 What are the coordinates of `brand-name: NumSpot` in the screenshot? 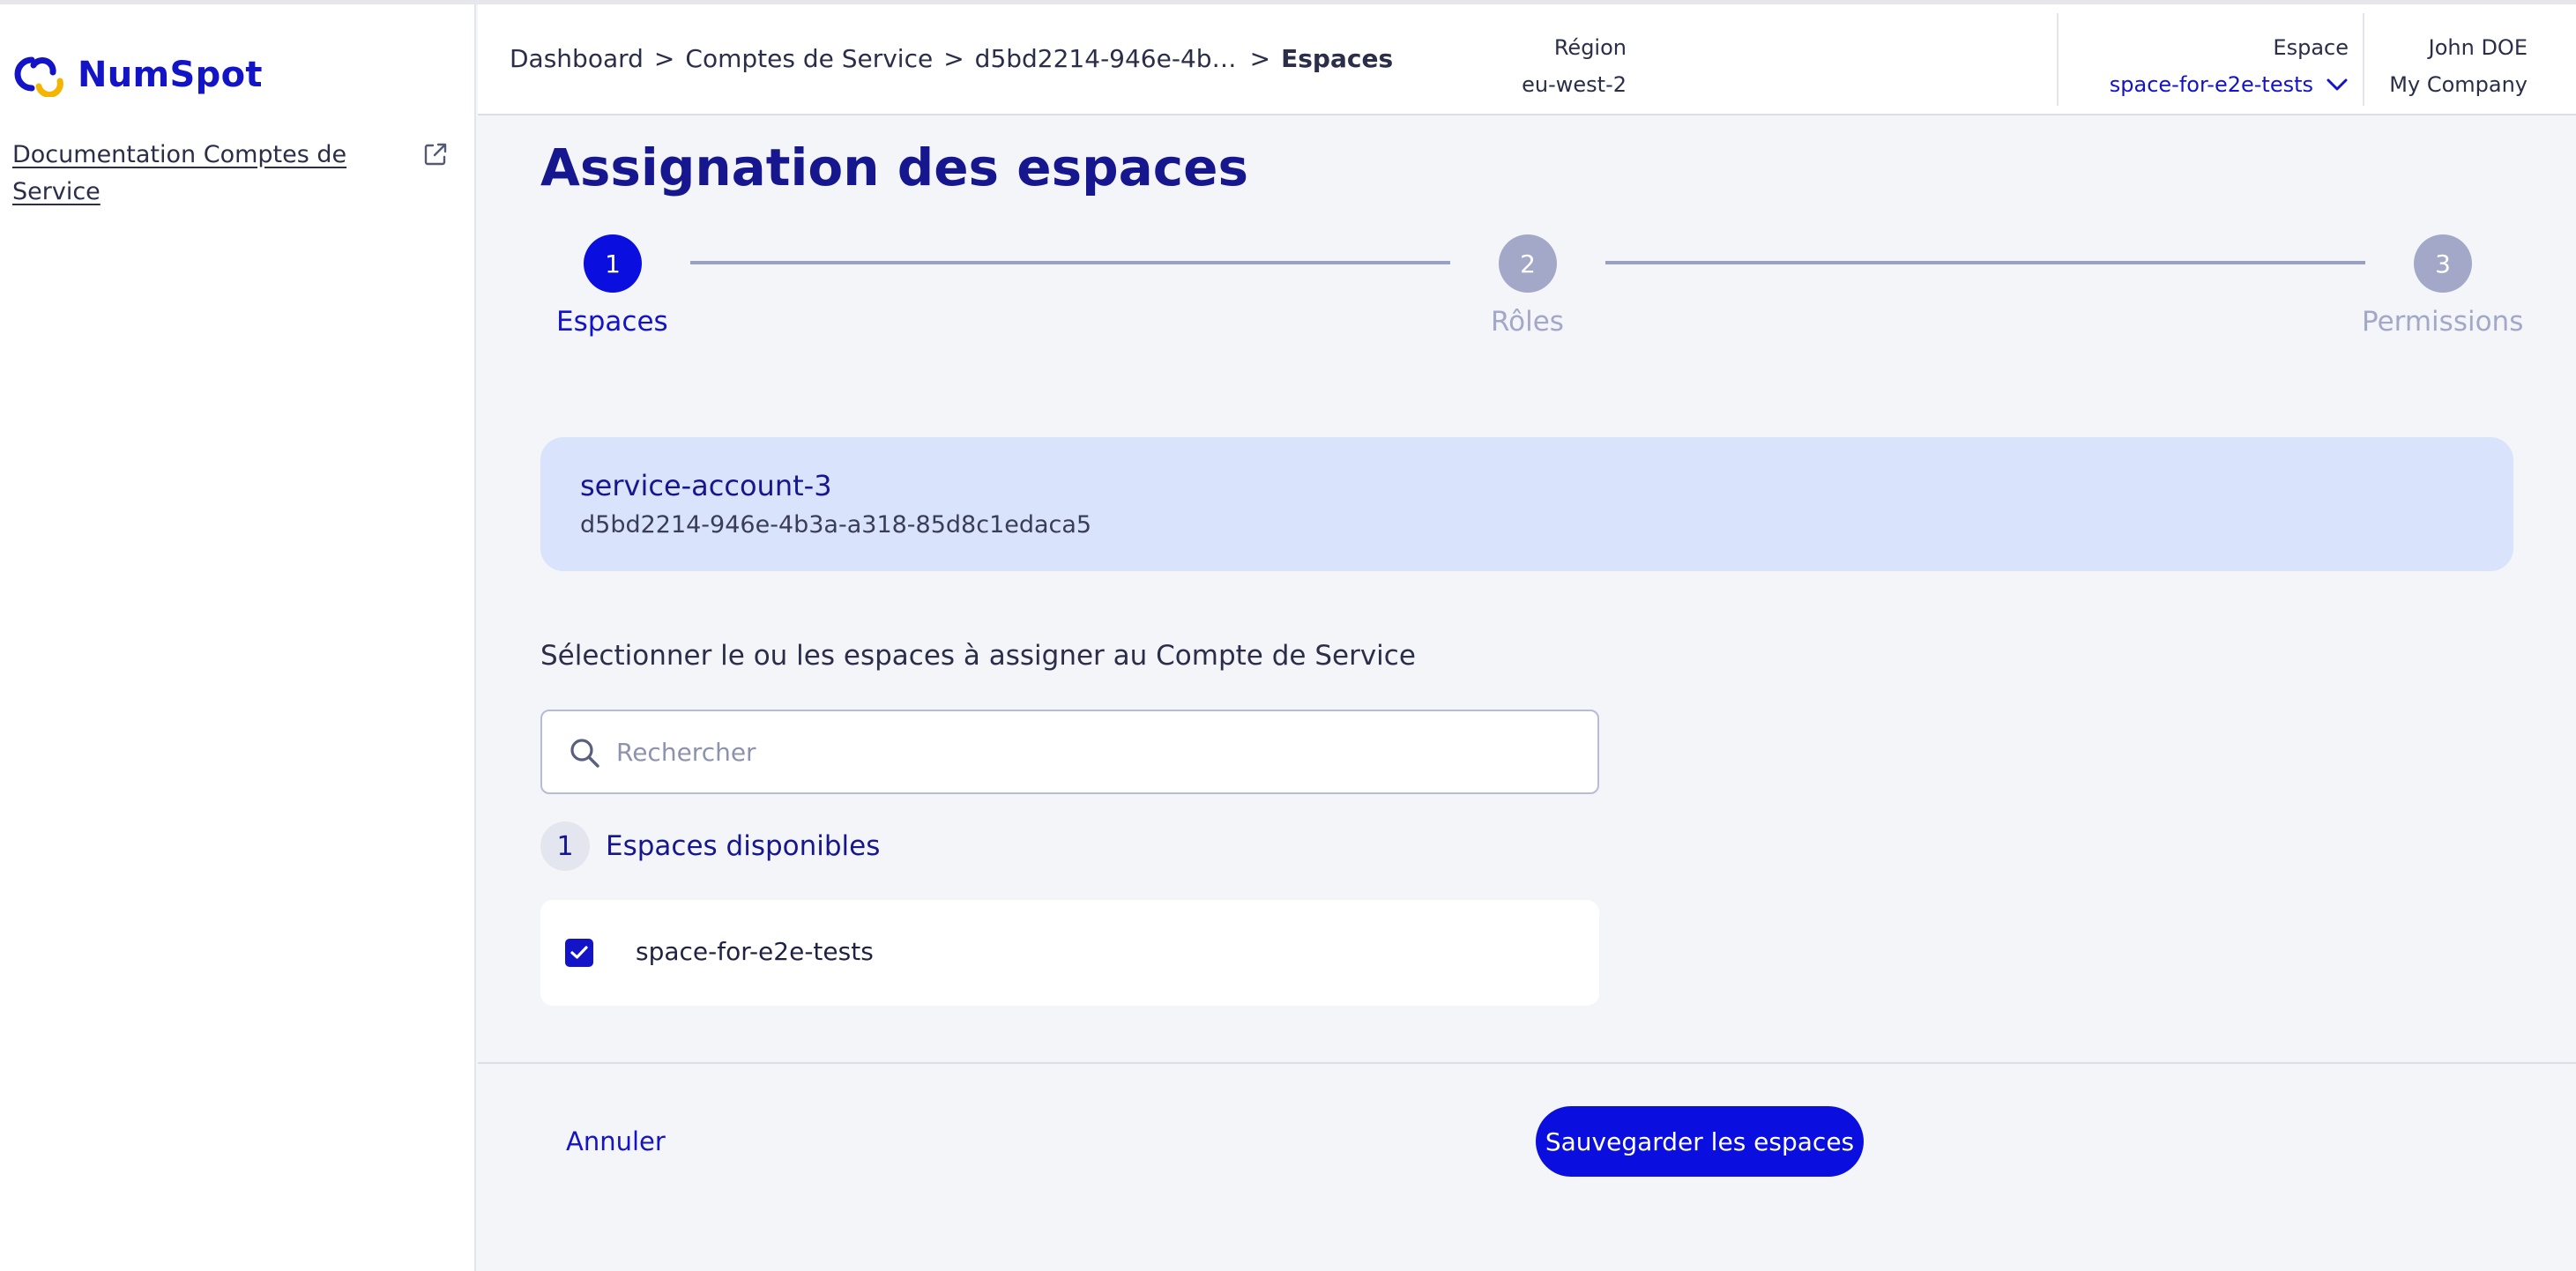 It's located at (170, 75).